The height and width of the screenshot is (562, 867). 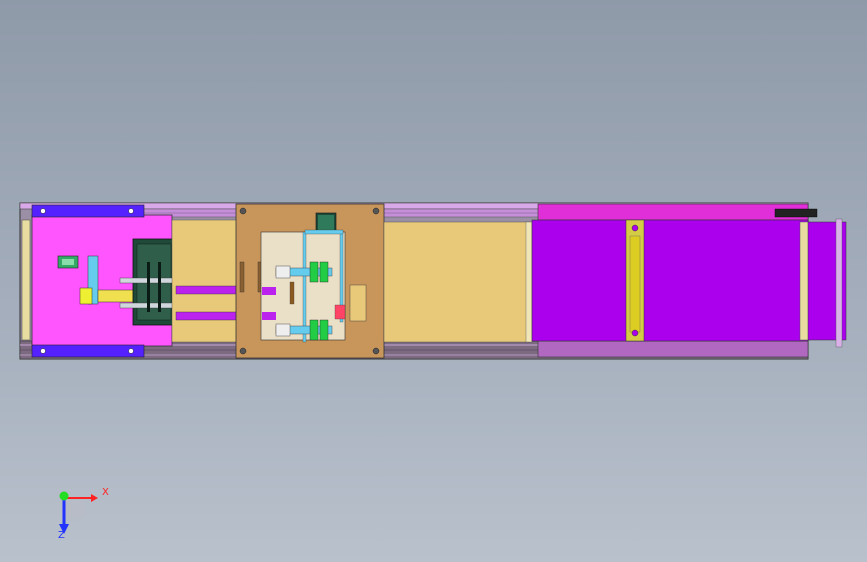 I want to click on bed-left, so click(x=205, y=281).